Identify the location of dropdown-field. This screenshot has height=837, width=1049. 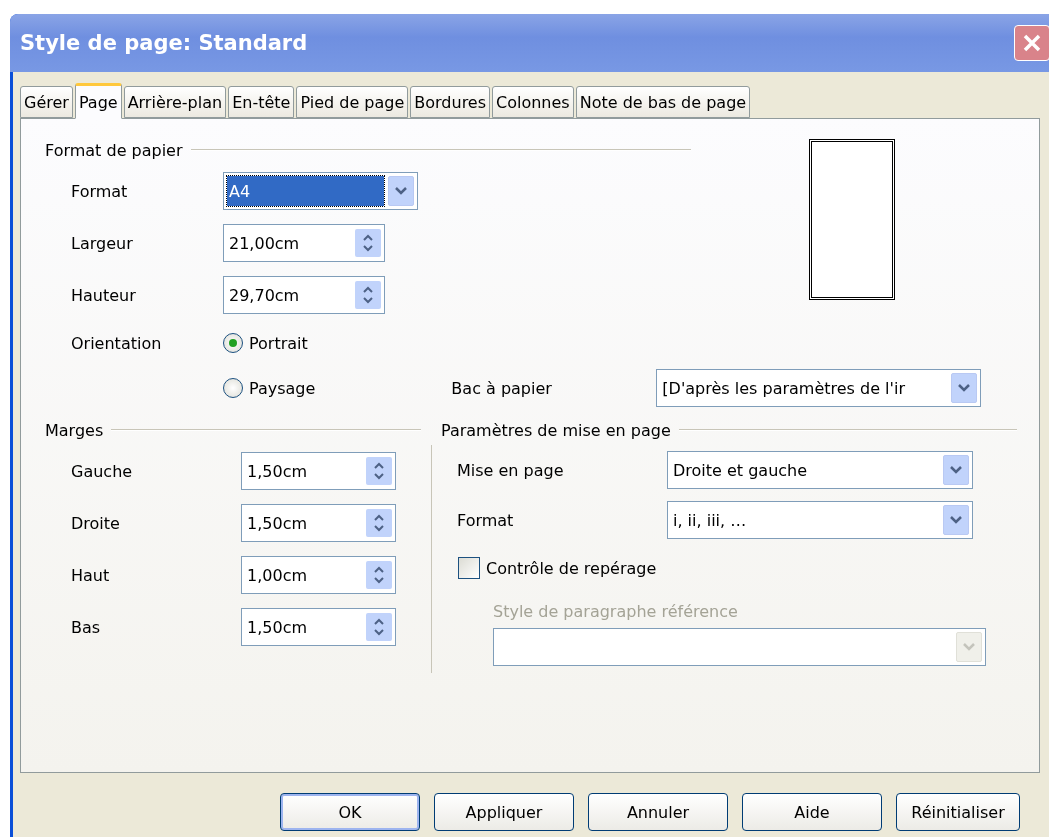
(739, 647).